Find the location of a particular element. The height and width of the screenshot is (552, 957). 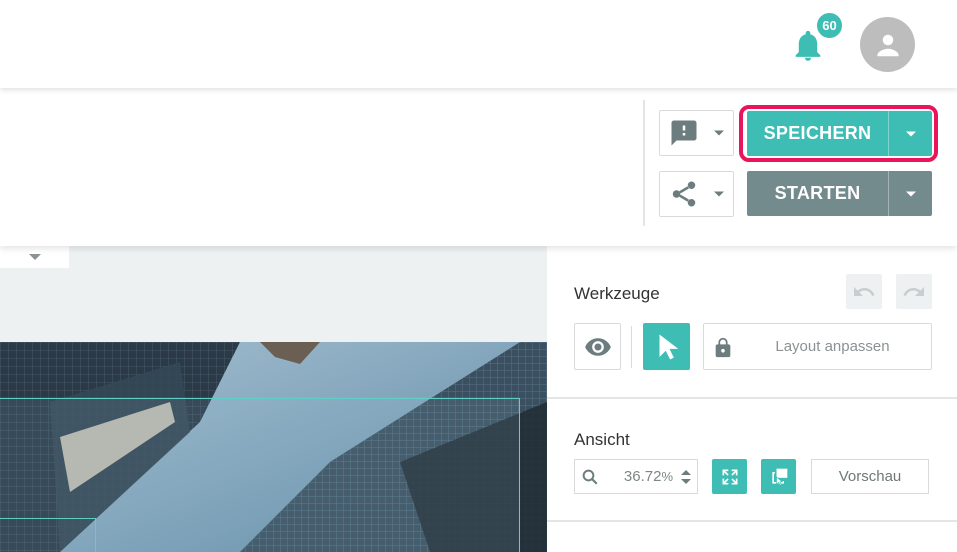

zoom-stepper is located at coordinates (686, 477).